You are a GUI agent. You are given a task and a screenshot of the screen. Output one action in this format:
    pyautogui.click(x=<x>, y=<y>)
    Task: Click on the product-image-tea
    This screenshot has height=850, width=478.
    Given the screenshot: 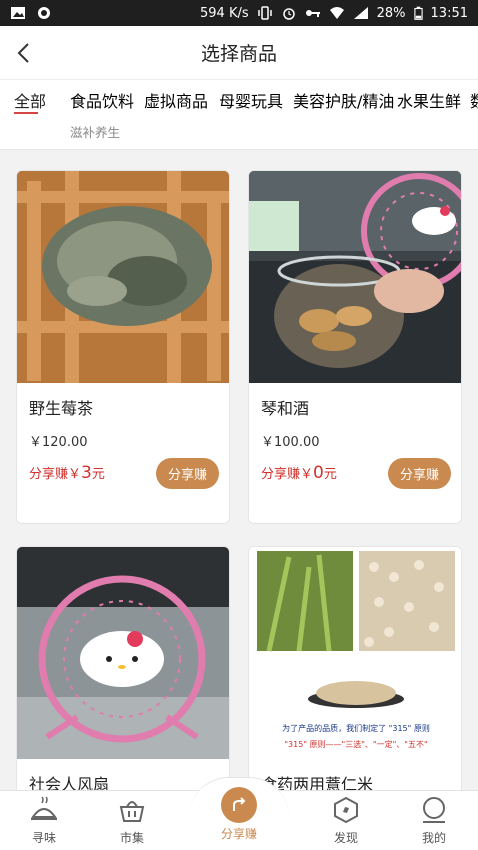 What is the action you would take?
    pyautogui.click(x=123, y=277)
    